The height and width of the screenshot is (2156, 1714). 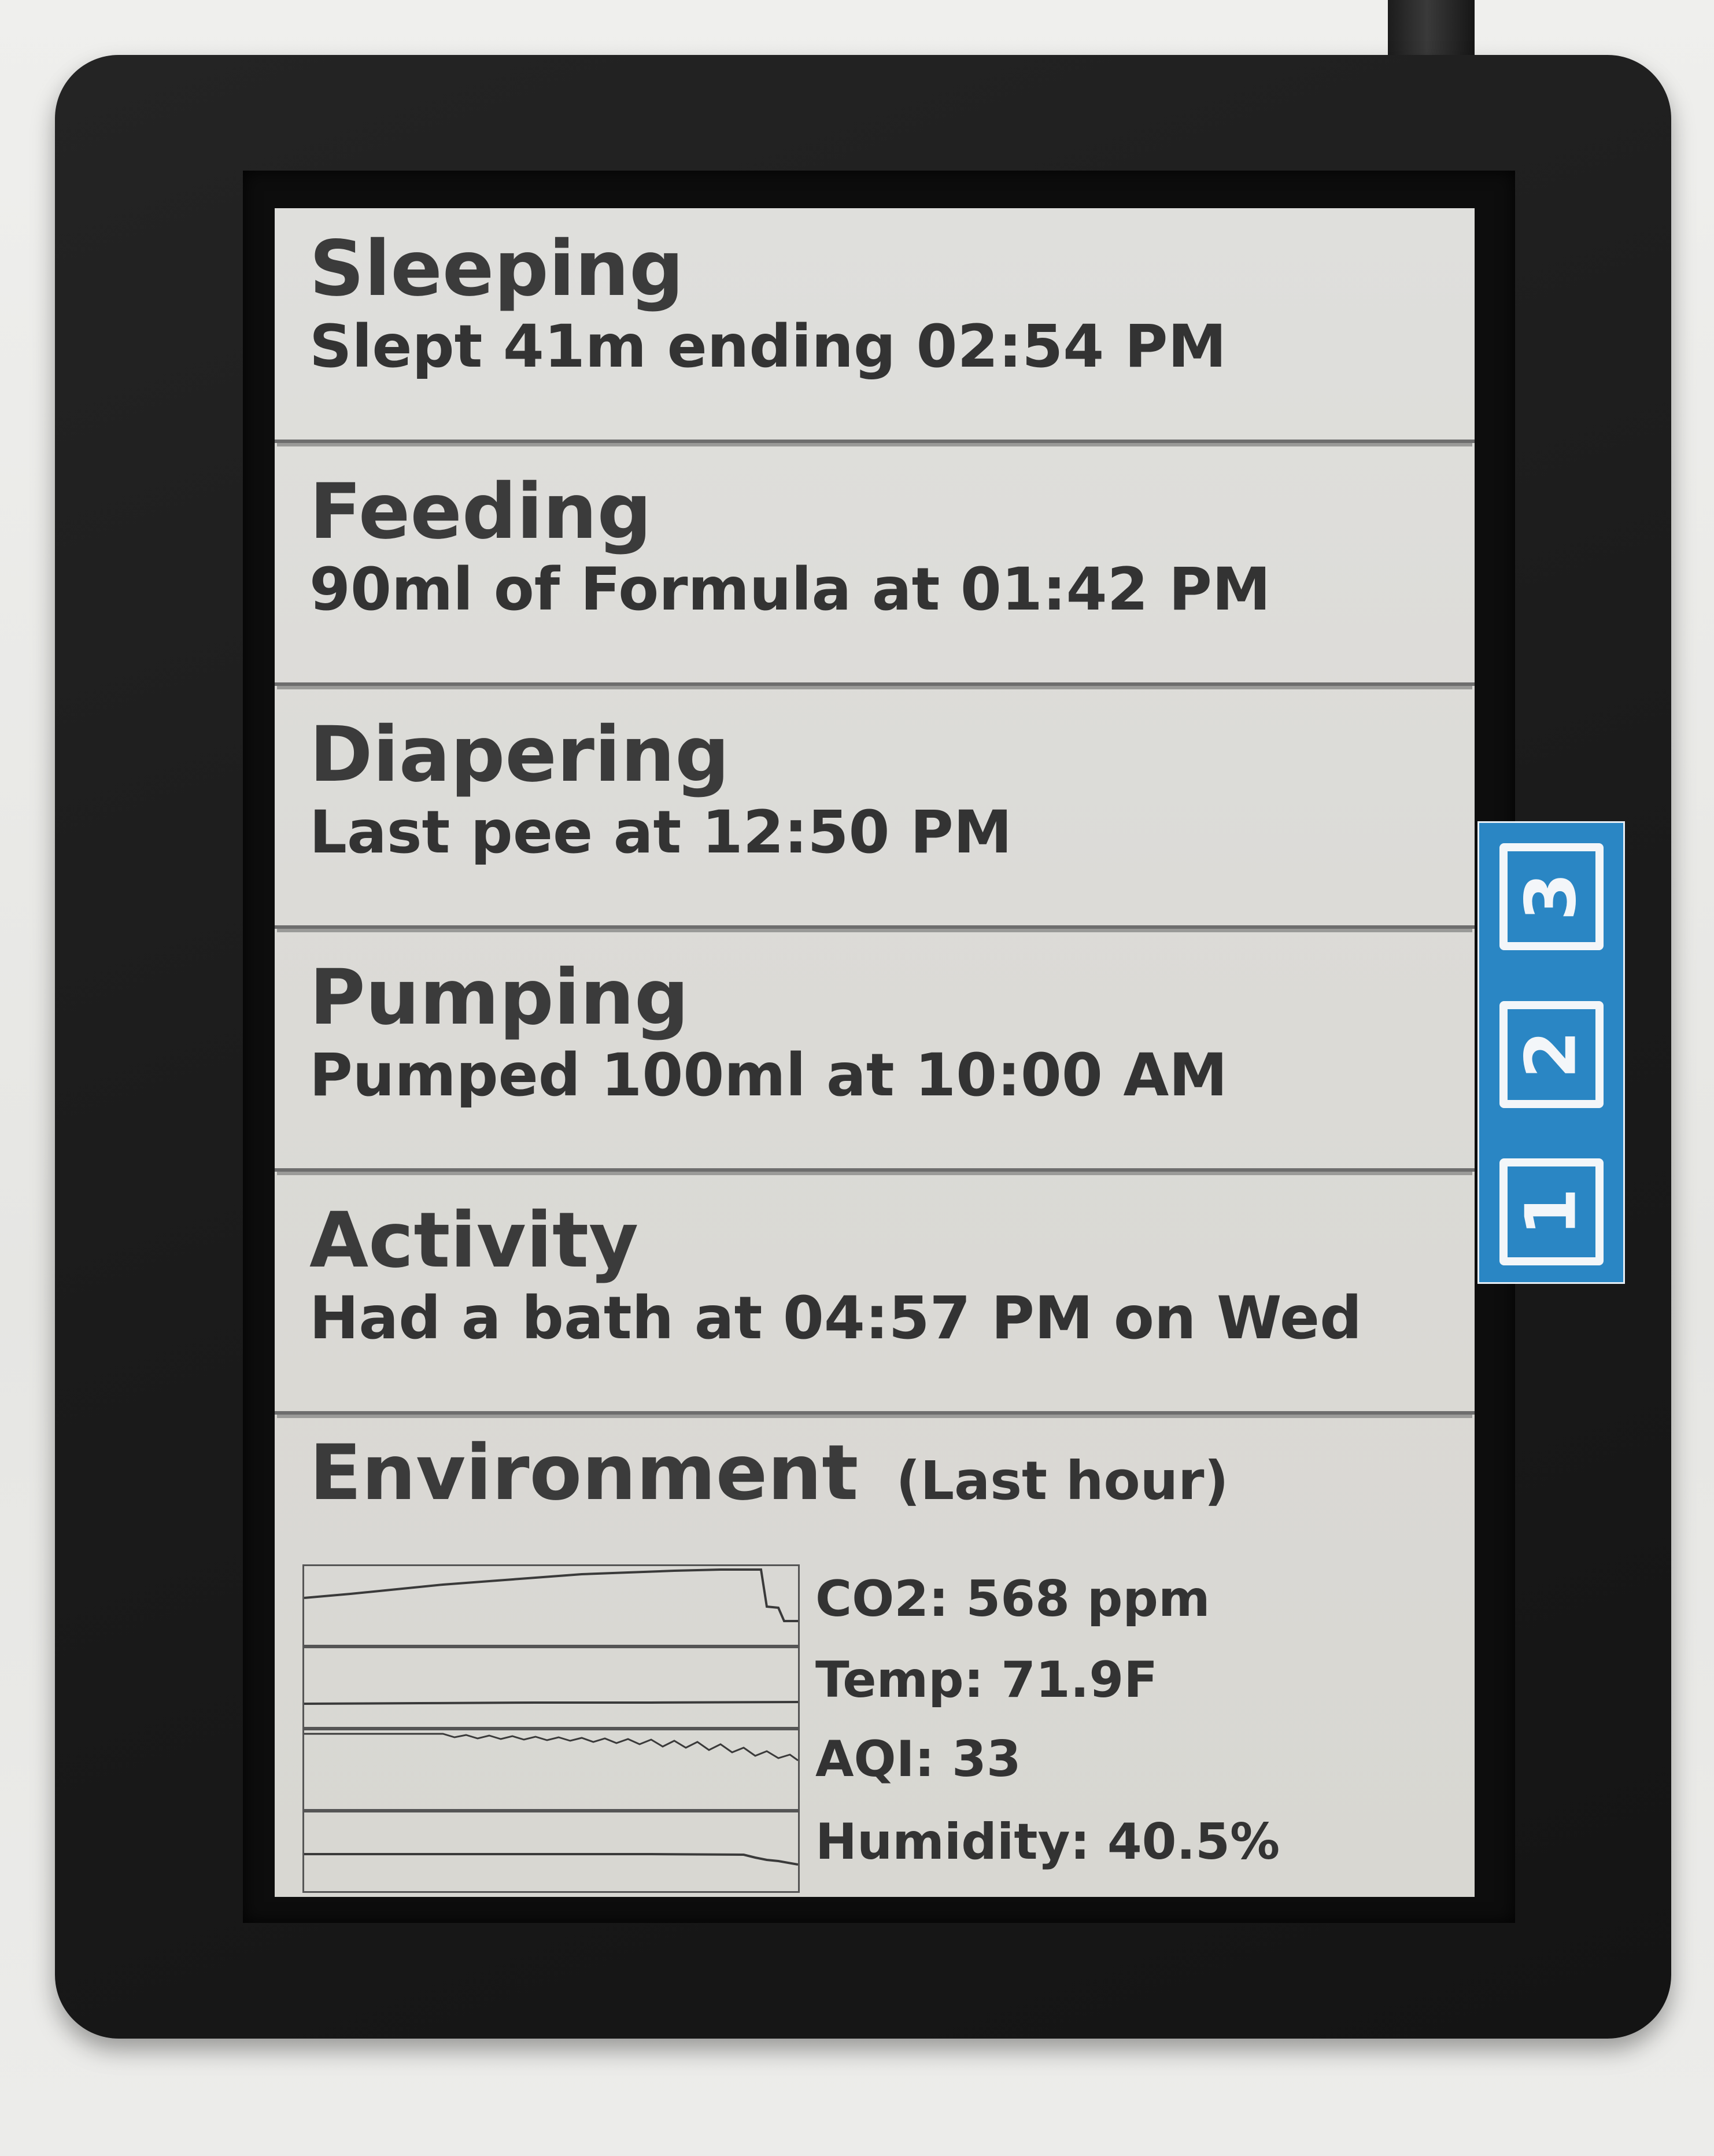 I want to click on button-2: 2, so click(x=1551, y=1054).